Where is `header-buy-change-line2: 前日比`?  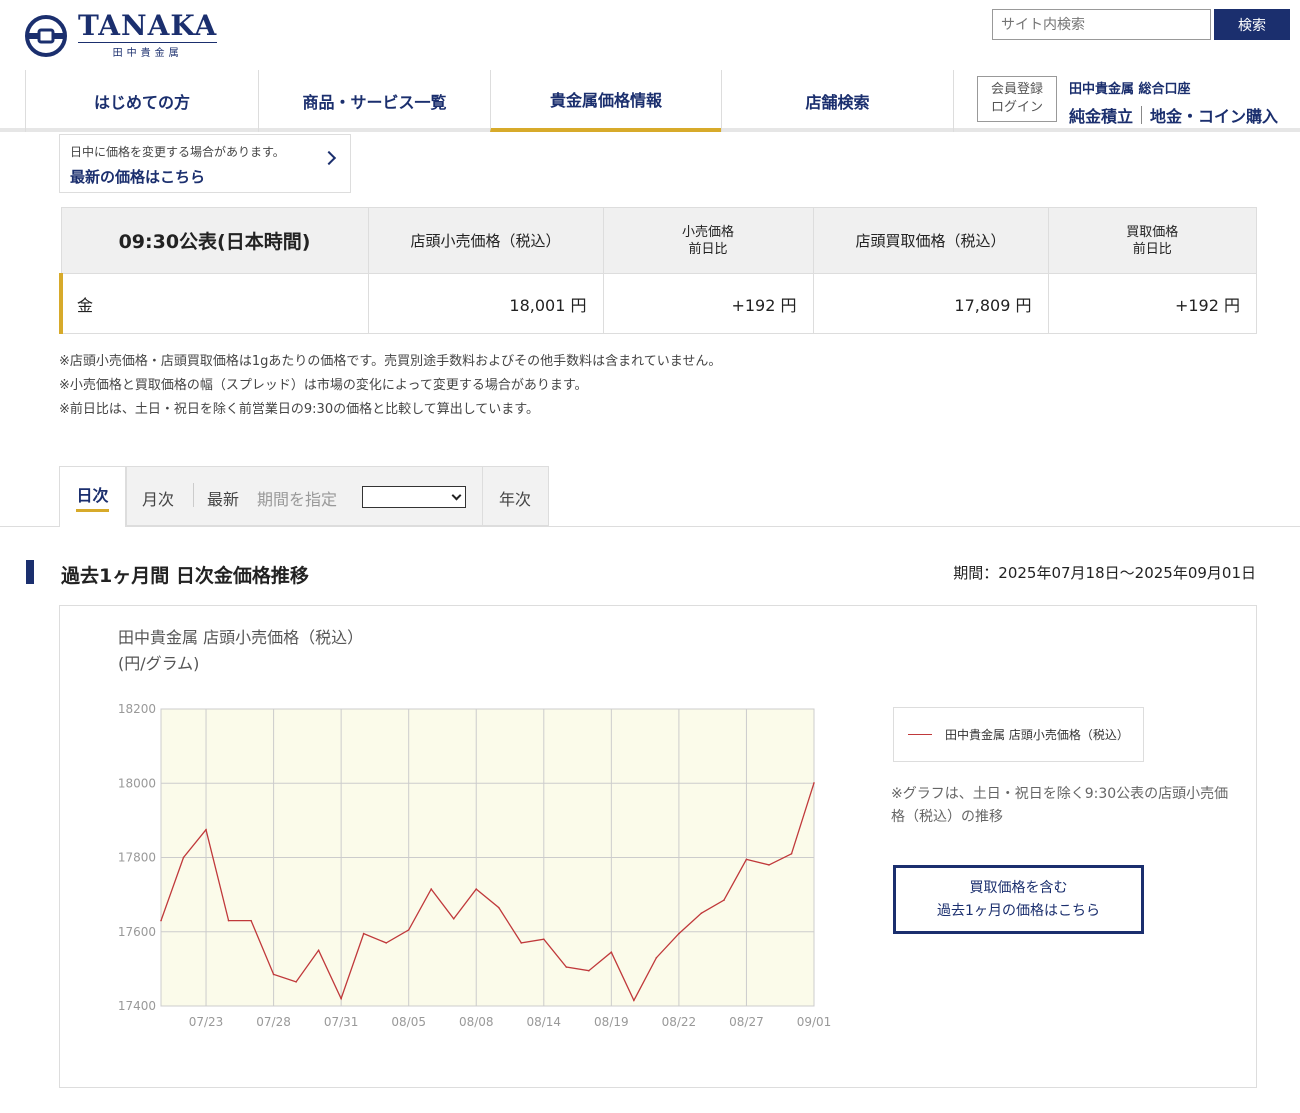 header-buy-change-line2: 前日比 is located at coordinates (1152, 249).